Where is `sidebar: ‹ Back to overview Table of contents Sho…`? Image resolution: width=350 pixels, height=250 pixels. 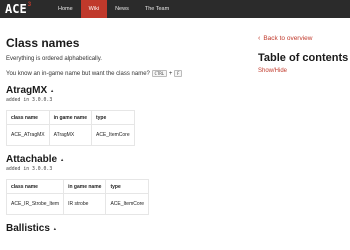
sidebar: ‹ Back to overview Table of contents Sho… is located at coordinates (304, 54).